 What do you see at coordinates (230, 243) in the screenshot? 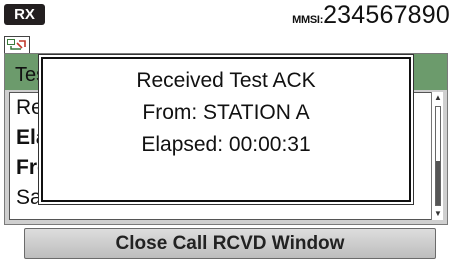
I see `close-call-rcvd-window-button: Close Call RCVD Window` at bounding box center [230, 243].